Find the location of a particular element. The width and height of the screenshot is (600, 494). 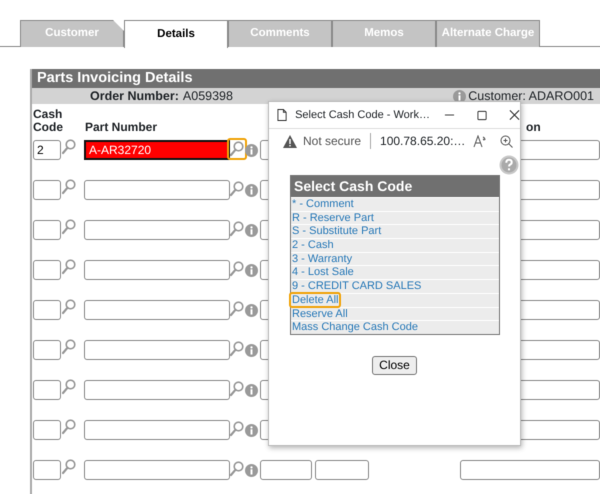

tab: Details is located at coordinates (176, 34).